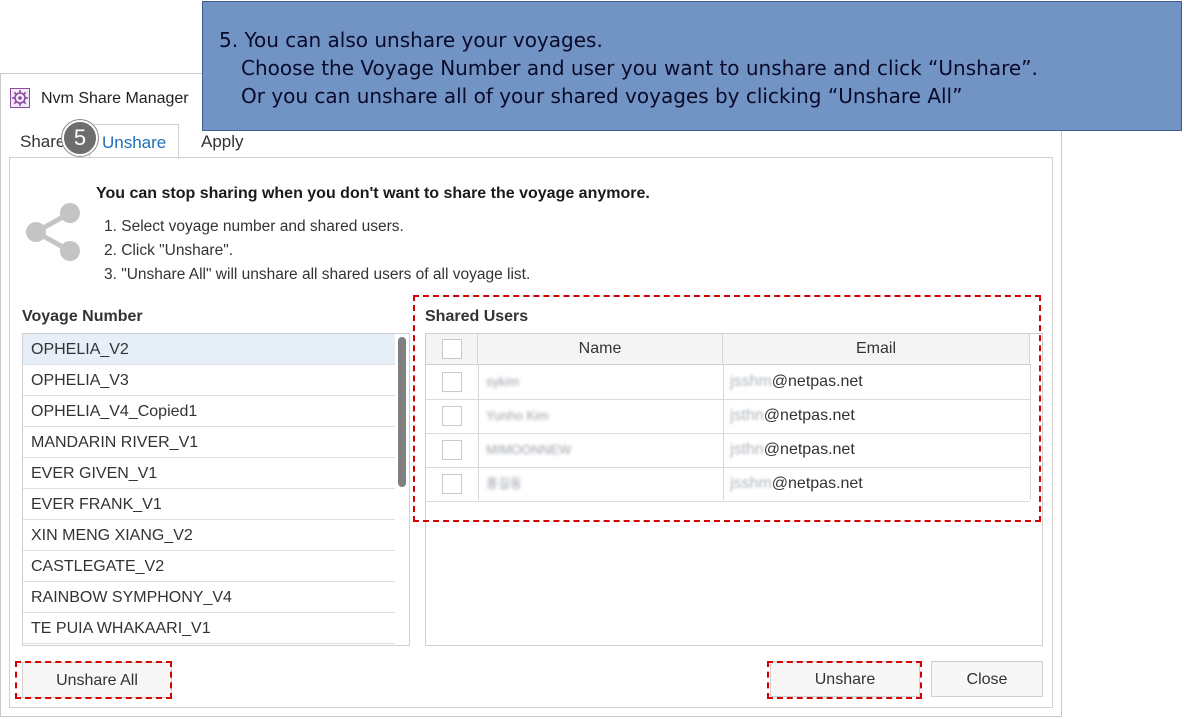 The height and width of the screenshot is (719, 1184). Describe the element at coordinates (209, 442) in the screenshot. I see `voyage-list-item: MANDARIN RIVER_V1` at that location.